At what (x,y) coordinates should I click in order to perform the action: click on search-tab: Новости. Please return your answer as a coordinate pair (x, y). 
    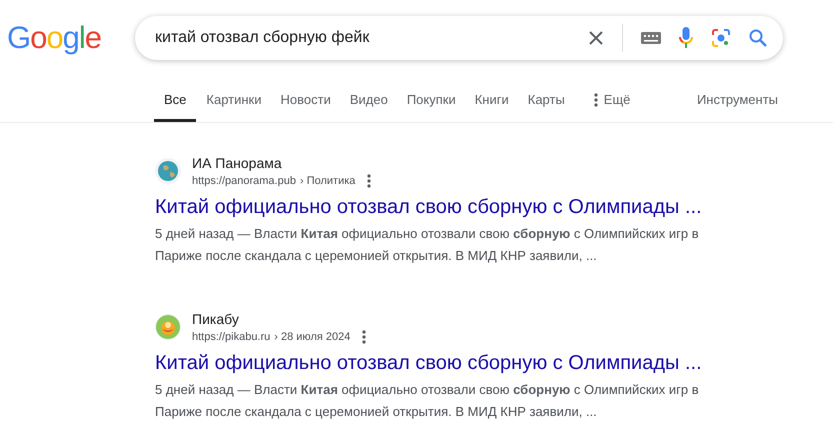
    Looking at the image, I should click on (305, 107).